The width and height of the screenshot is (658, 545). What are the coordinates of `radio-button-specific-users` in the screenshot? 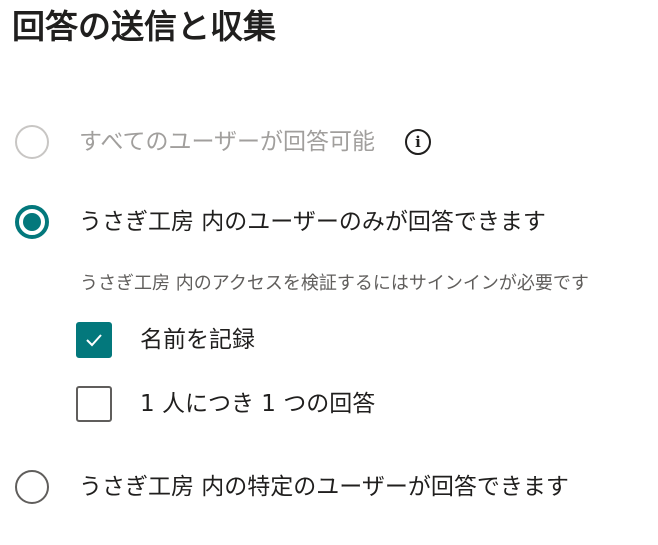 It's located at (32, 487).